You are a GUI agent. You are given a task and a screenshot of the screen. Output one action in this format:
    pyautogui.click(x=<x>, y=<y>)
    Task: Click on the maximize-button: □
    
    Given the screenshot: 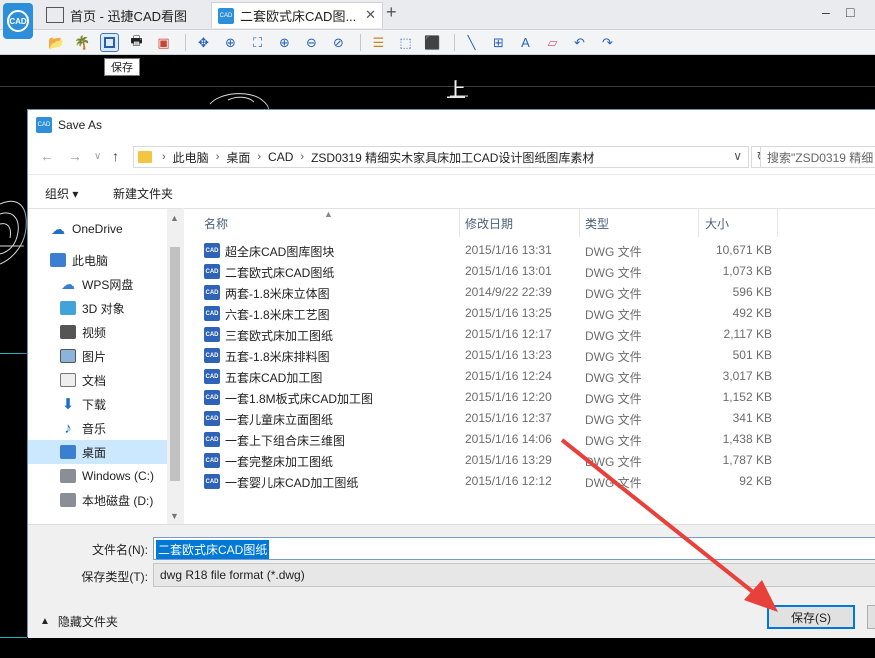 What is the action you would take?
    pyautogui.click(x=850, y=12)
    